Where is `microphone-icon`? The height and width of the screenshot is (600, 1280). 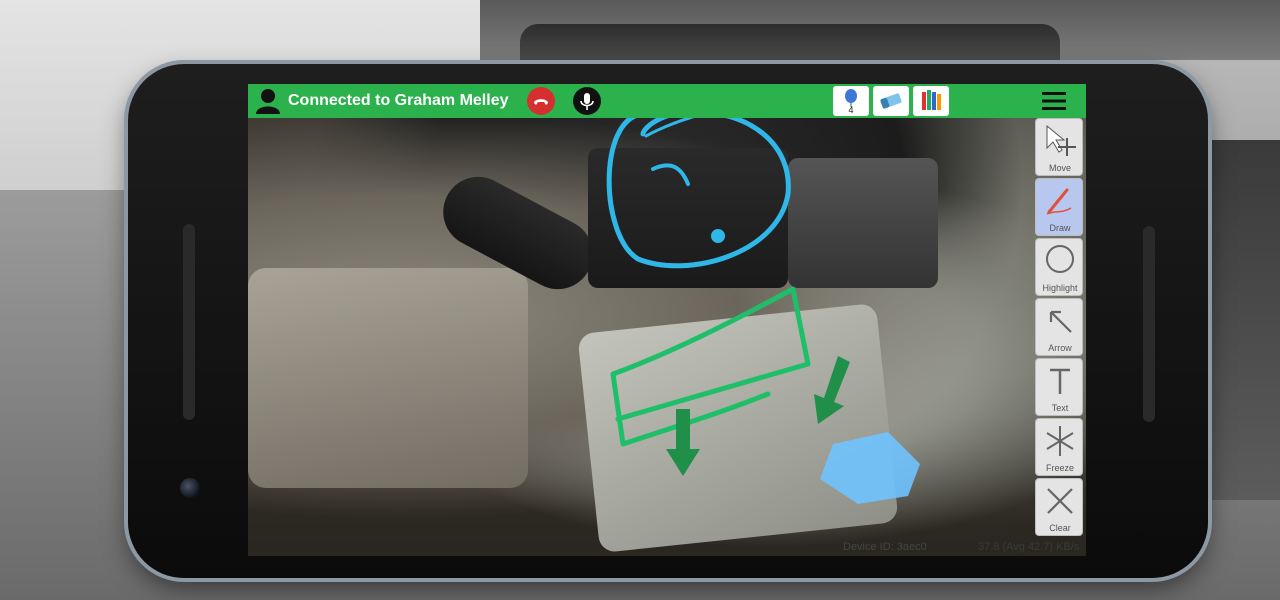
microphone-icon is located at coordinates (587, 101).